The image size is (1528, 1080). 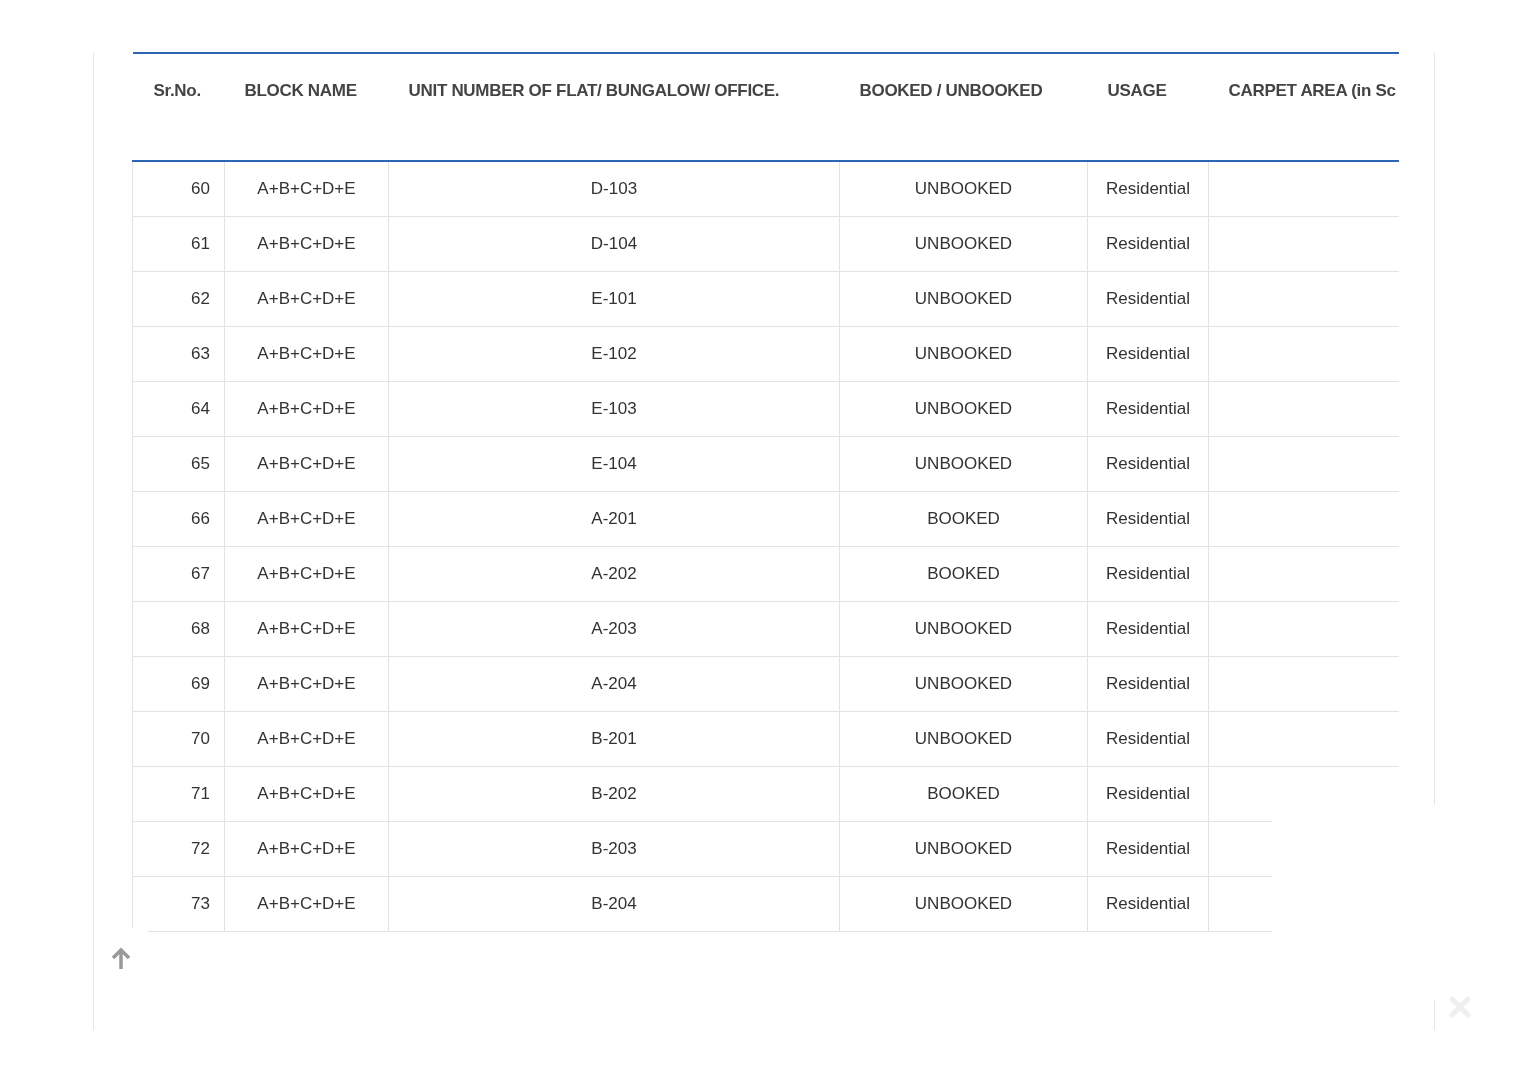 What do you see at coordinates (178, 107) in the screenshot?
I see `column-header: Sr.No.` at bounding box center [178, 107].